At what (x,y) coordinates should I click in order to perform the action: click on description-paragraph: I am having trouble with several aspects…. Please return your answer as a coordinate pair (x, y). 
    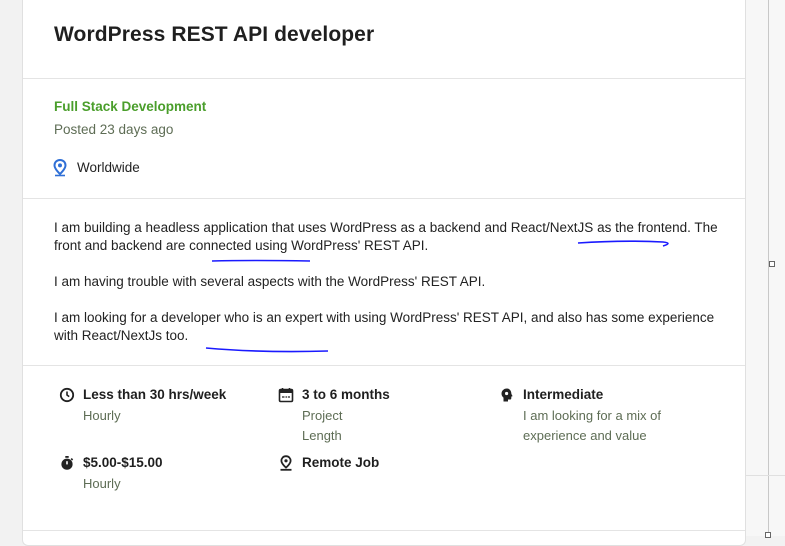
    Looking at the image, I should click on (270, 281).